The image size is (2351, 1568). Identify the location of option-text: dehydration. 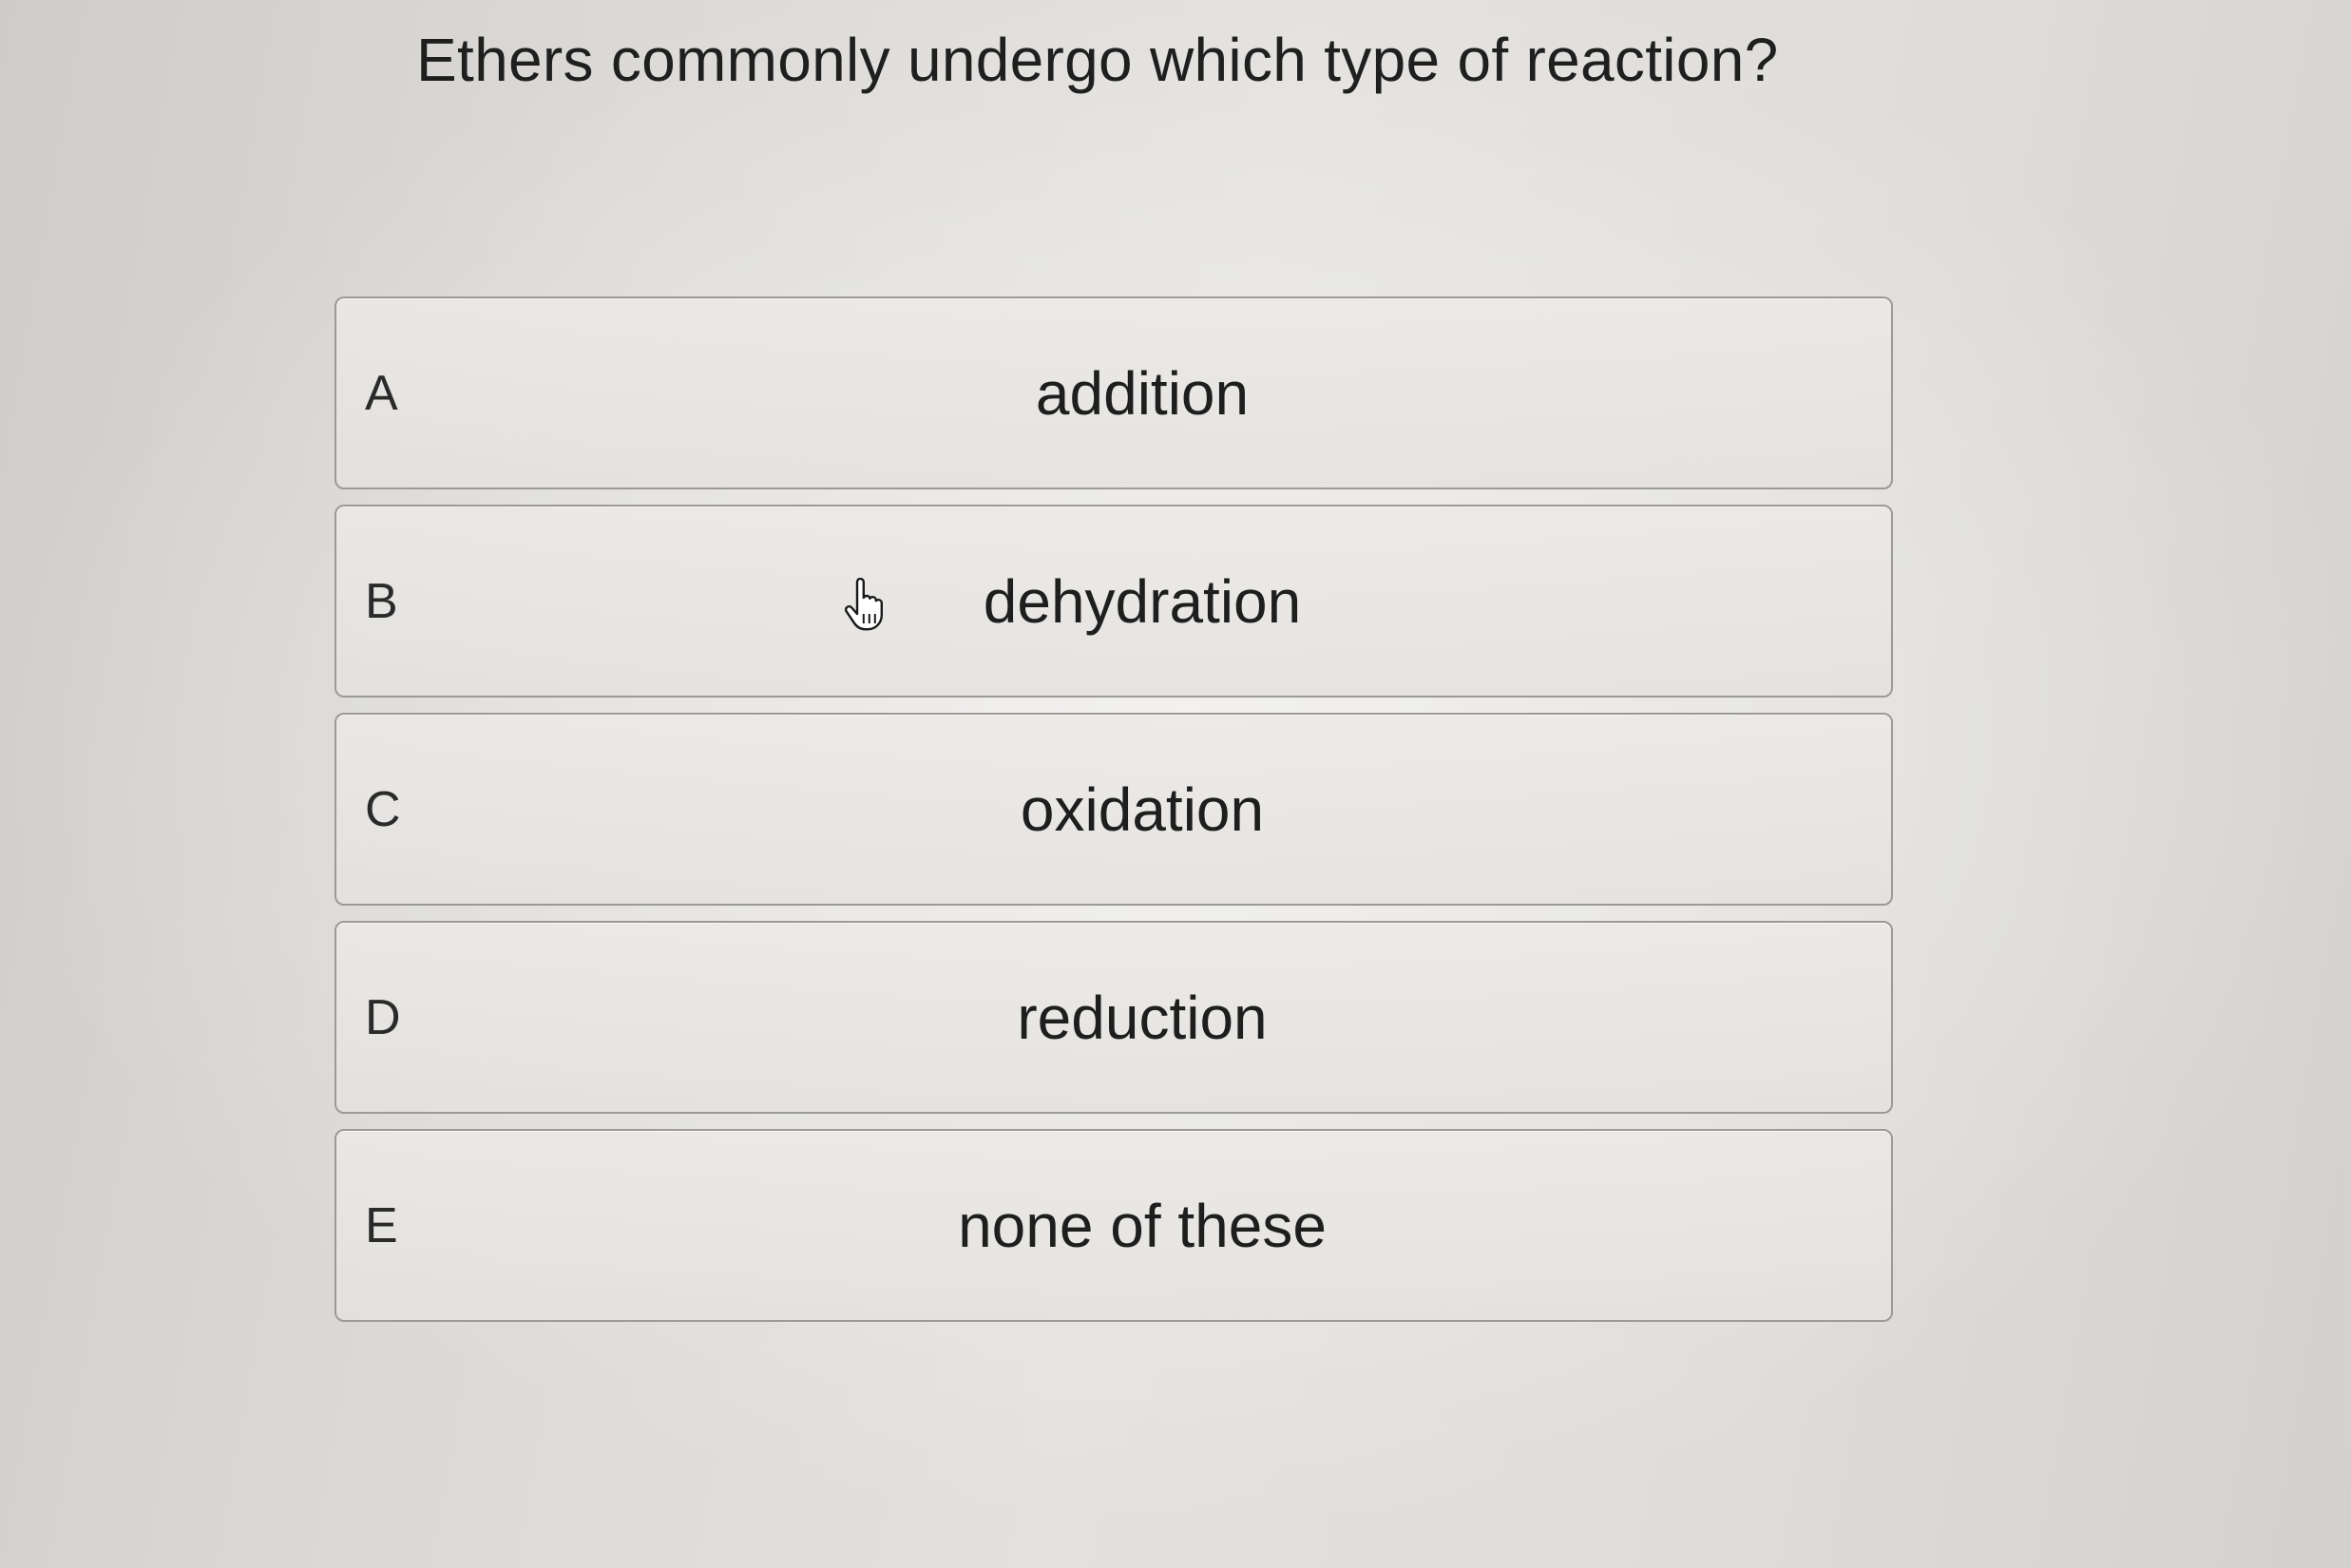
(1143, 601).